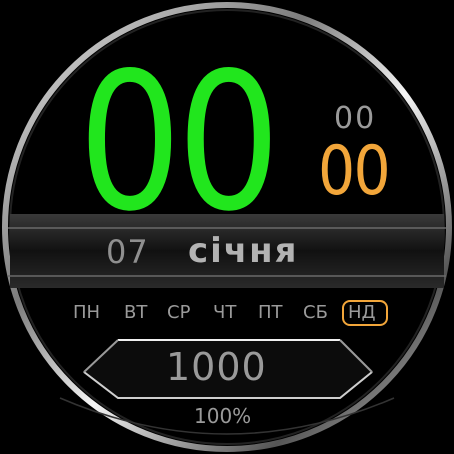 The image size is (454, 454). Describe the element at coordinates (354, 171) in the screenshot. I see `minutes-display: 00` at that location.